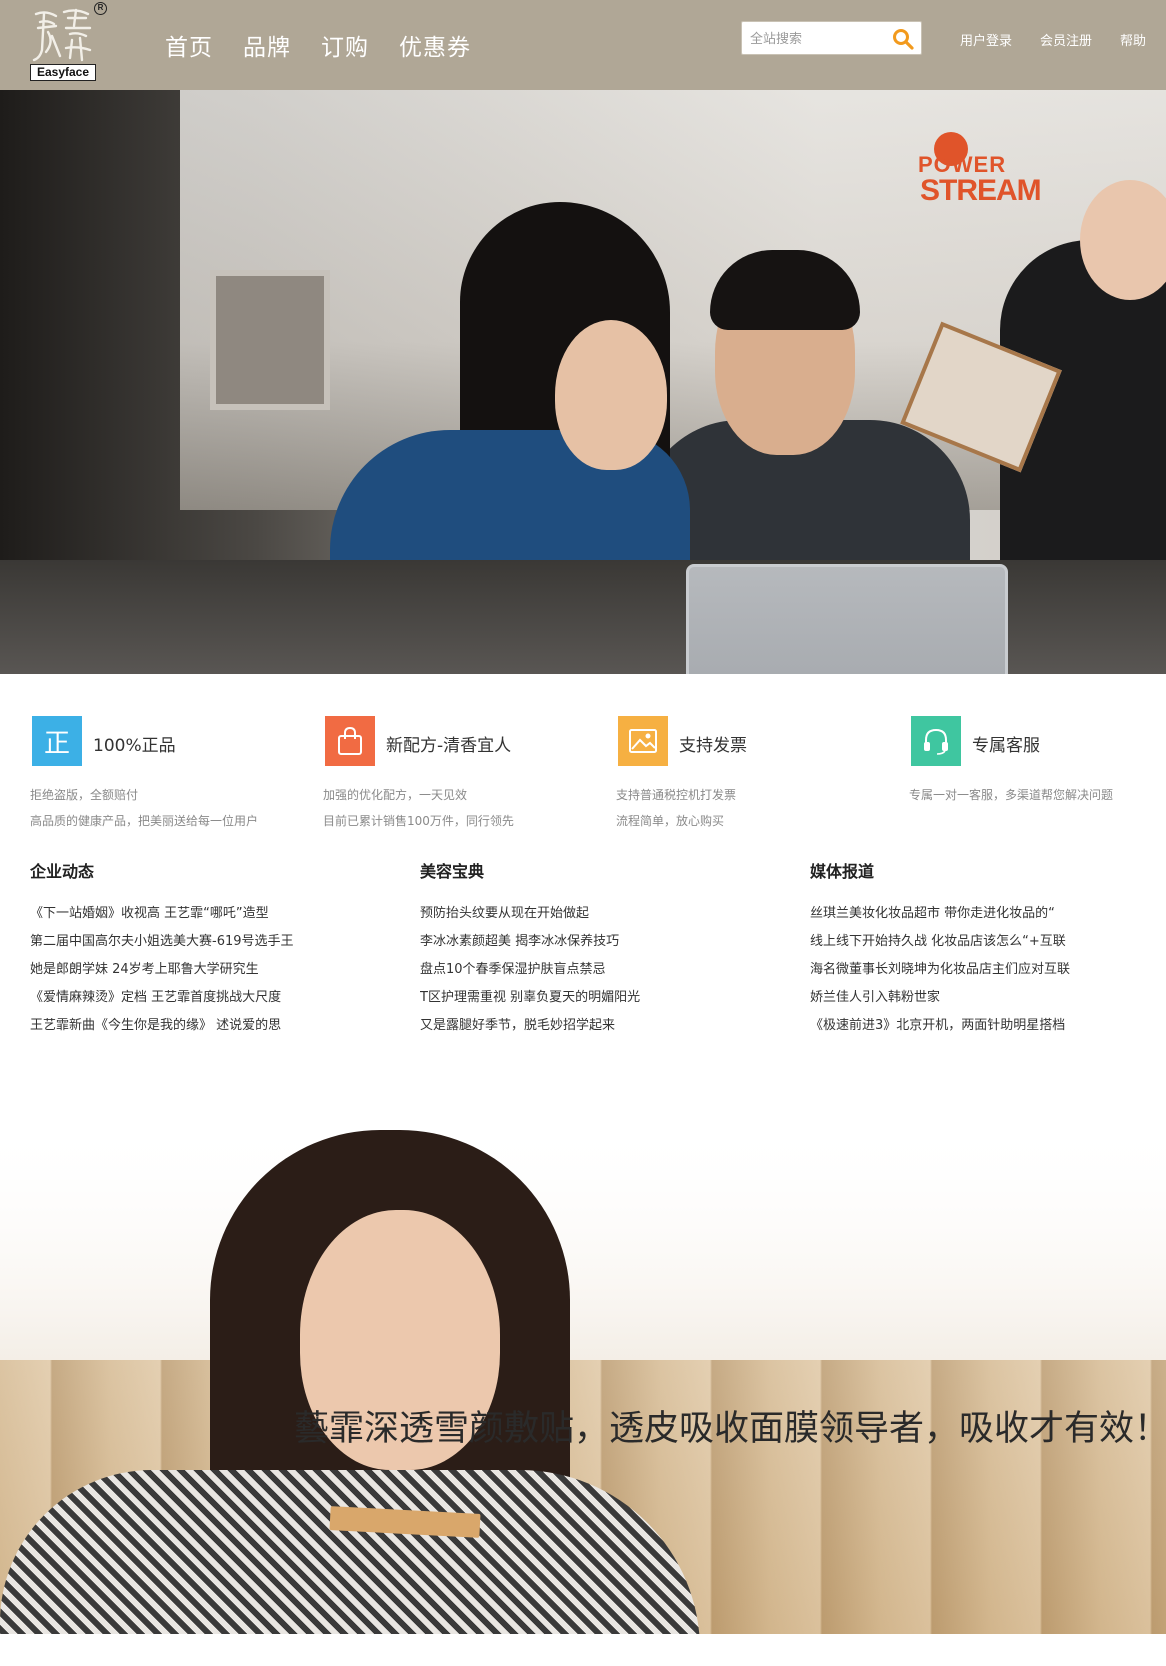  What do you see at coordinates (267, 45) in the screenshot?
I see `nav-item-brand: 品牌` at bounding box center [267, 45].